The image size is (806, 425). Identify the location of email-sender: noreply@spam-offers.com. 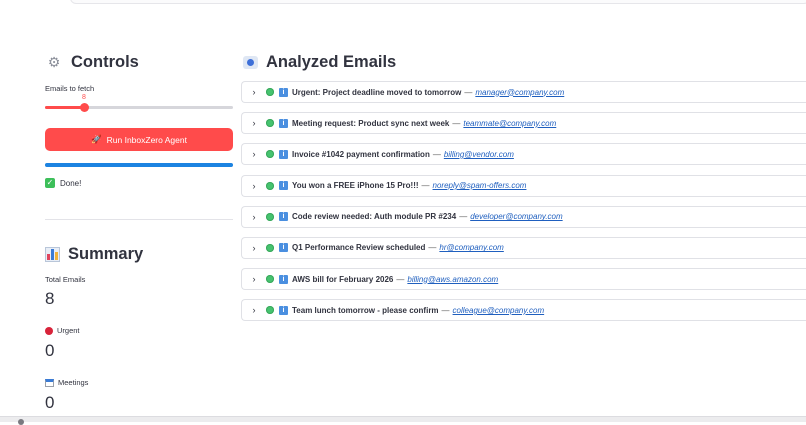
(480, 185).